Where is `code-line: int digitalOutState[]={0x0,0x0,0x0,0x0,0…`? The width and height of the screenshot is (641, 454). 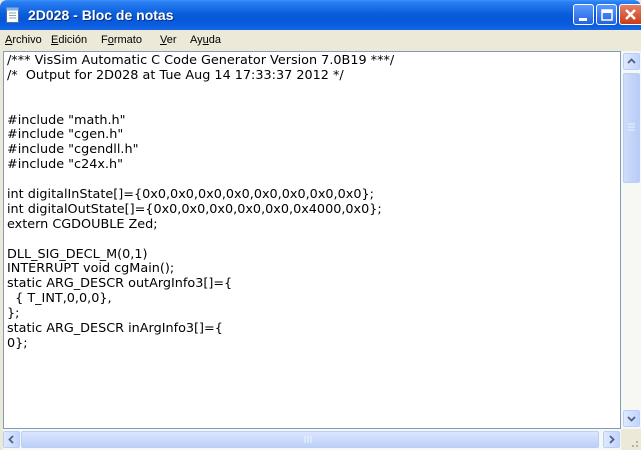 code-line: int digitalOutState[]={0x0,0x0,0x0,0x0,0… is located at coordinates (194, 209).